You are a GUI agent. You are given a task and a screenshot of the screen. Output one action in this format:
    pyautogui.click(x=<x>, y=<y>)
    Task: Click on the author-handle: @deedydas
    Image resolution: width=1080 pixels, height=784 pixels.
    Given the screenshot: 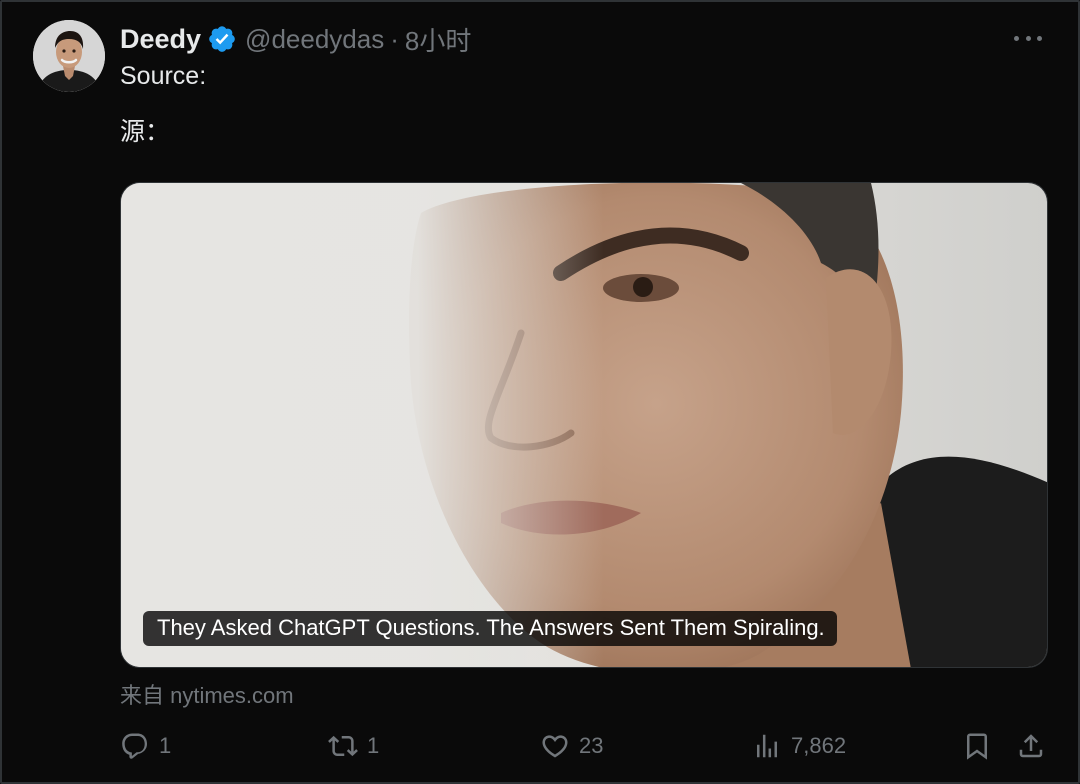 What is the action you would take?
    pyautogui.click(x=314, y=39)
    